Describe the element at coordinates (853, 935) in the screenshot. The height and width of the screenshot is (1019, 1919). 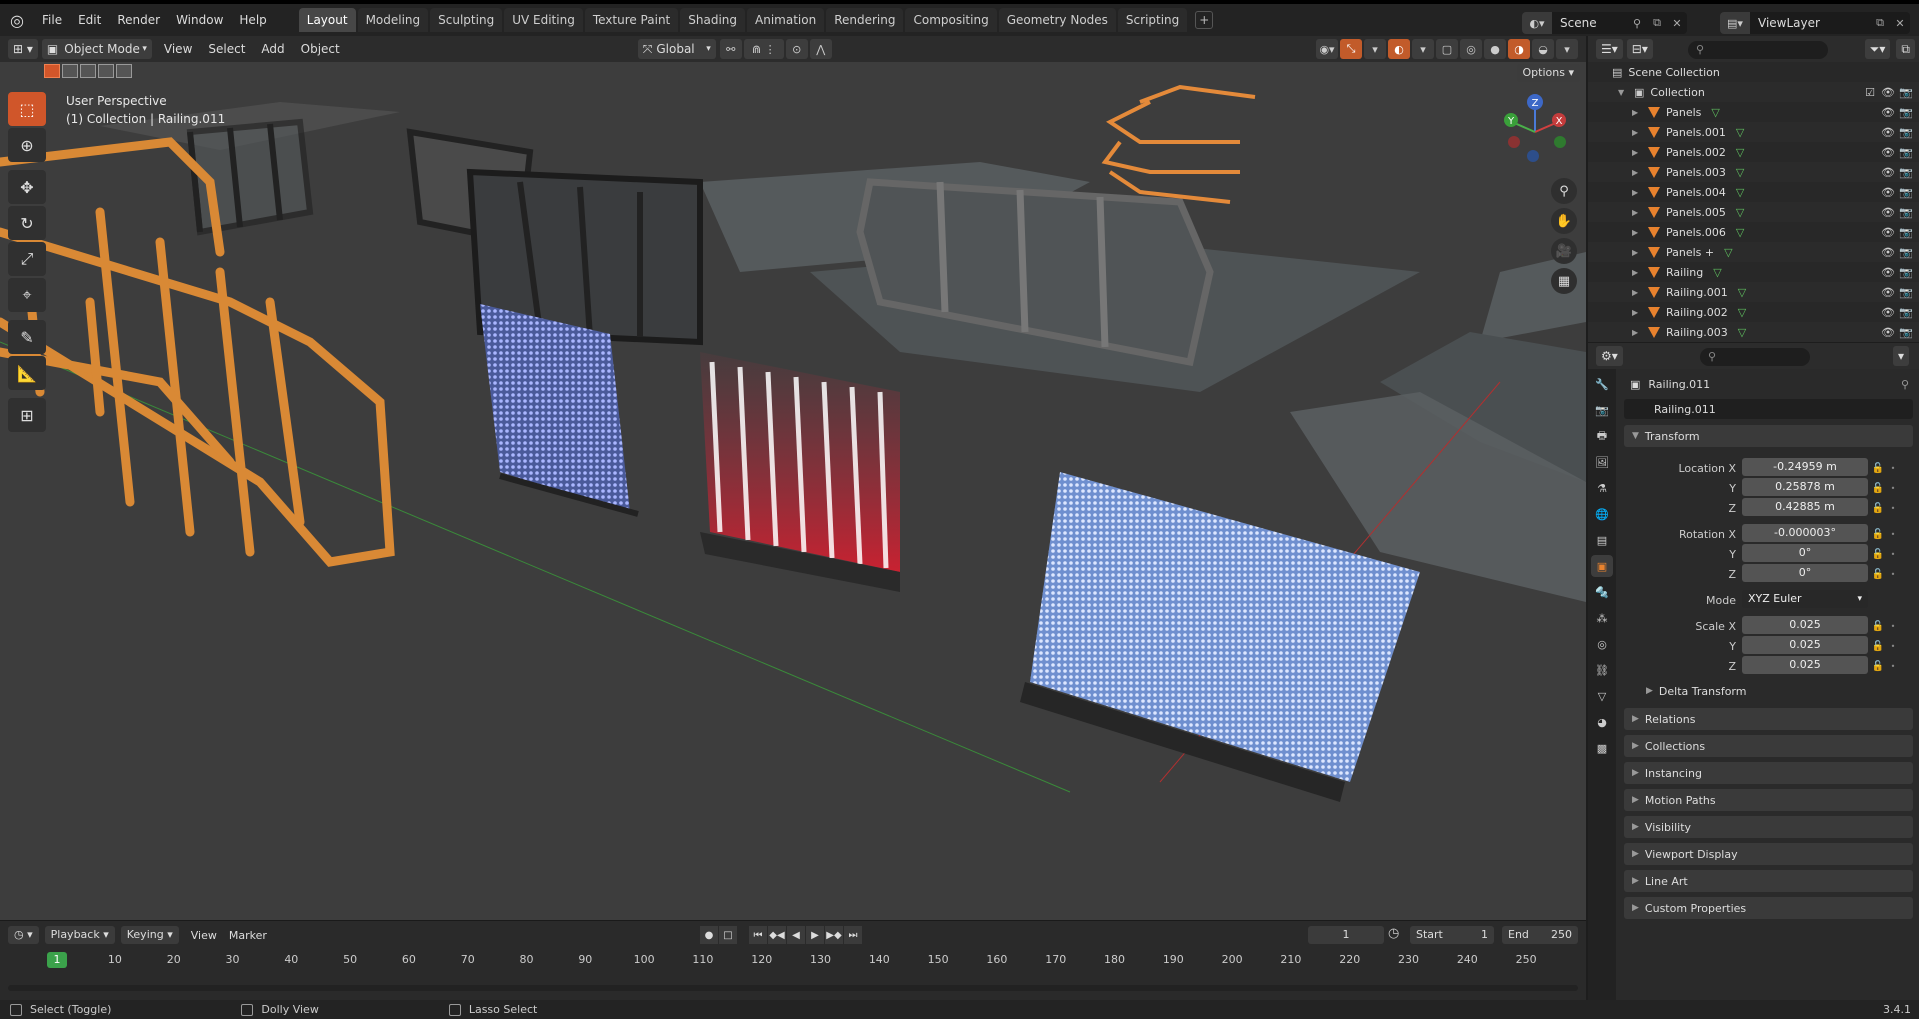
I see `jump-end-icon: ⏭` at that location.